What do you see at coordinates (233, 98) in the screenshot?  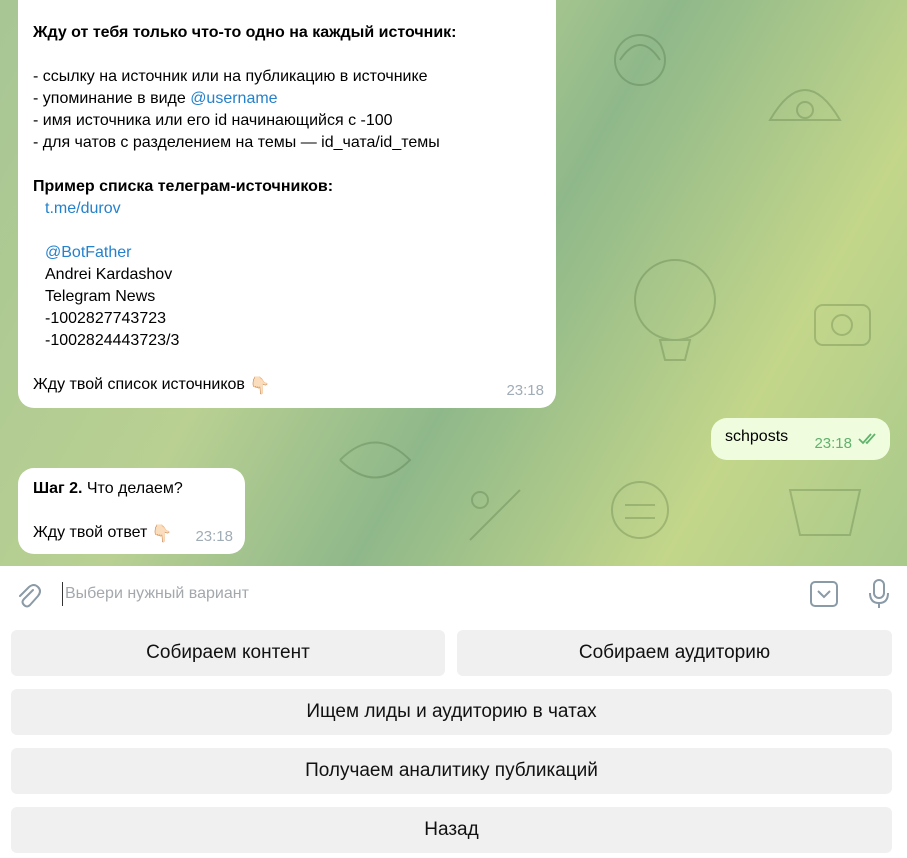 I see `username-link: @username` at bounding box center [233, 98].